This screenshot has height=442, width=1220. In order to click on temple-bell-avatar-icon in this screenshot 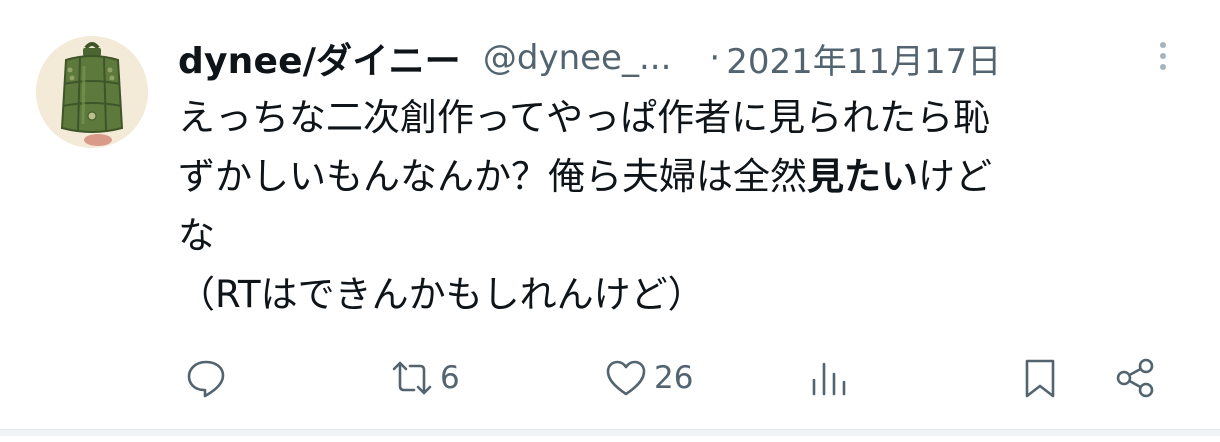, I will do `click(92, 92)`.